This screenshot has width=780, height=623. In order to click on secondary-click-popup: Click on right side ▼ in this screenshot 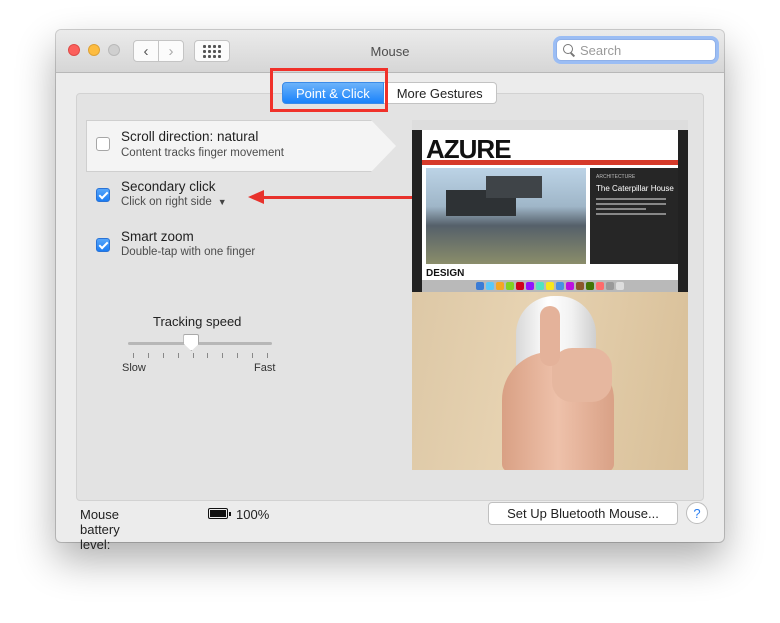, I will do `click(174, 202)`.